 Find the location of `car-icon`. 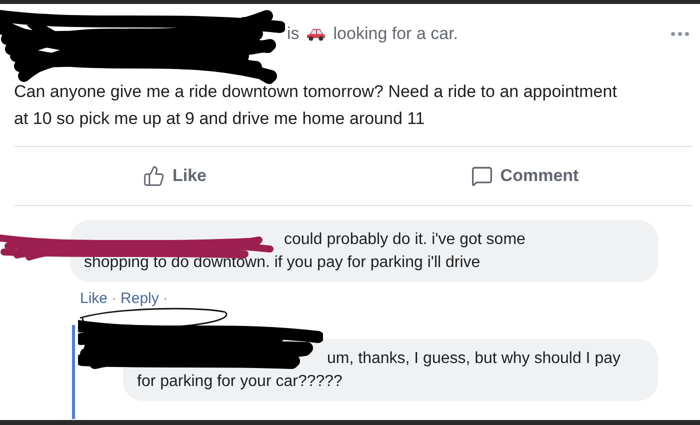

car-icon is located at coordinates (316, 34).